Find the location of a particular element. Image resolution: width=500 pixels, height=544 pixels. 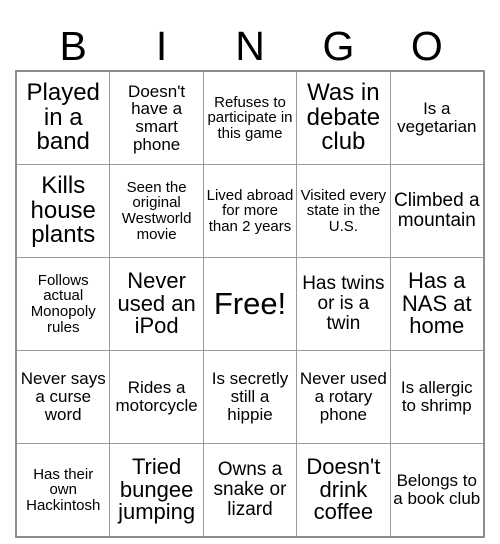

bingo-cell-label: Has twins or is a twin is located at coordinates (343, 303).